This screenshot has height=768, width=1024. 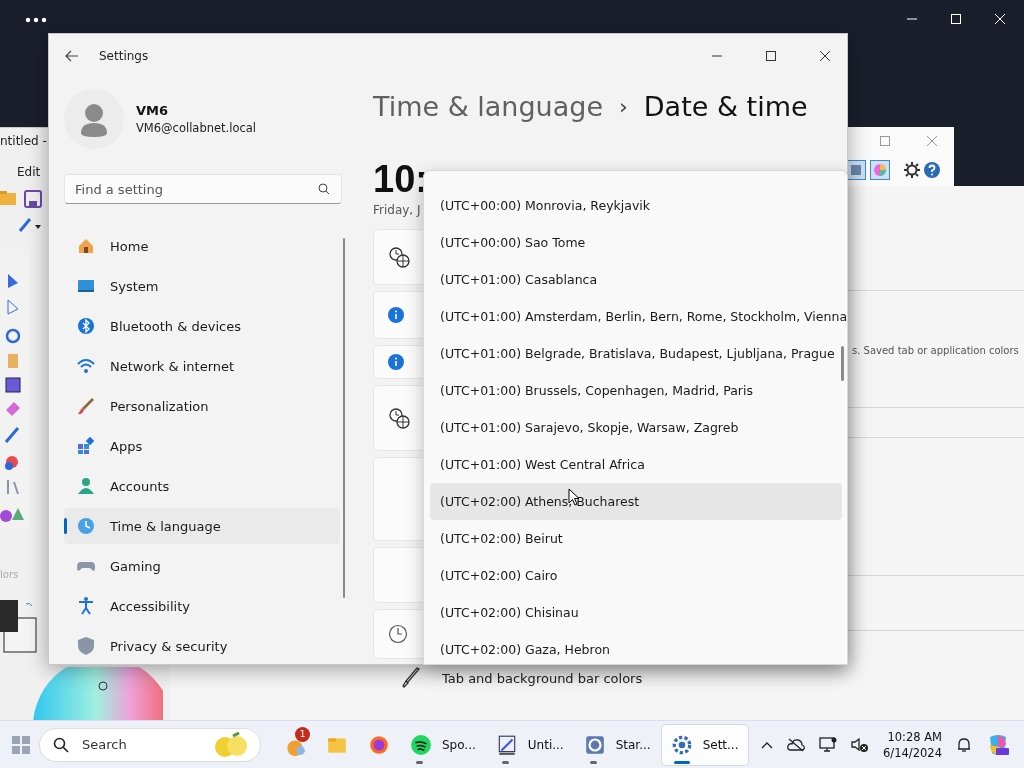 I want to click on nav-item: Accounts, so click(x=202, y=486).